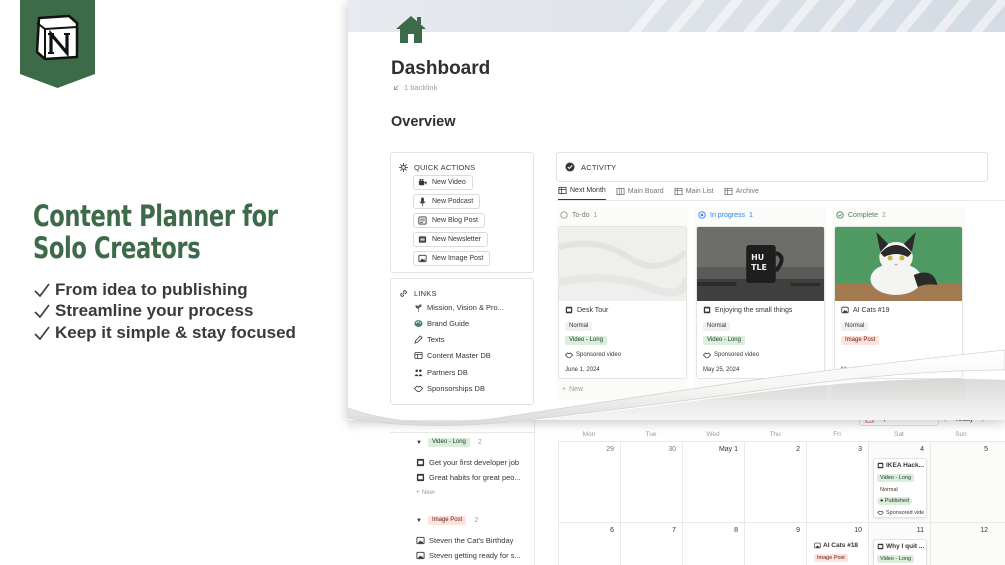  Describe the element at coordinates (576, 389) in the screenshot. I see `new-card-label: New` at that location.